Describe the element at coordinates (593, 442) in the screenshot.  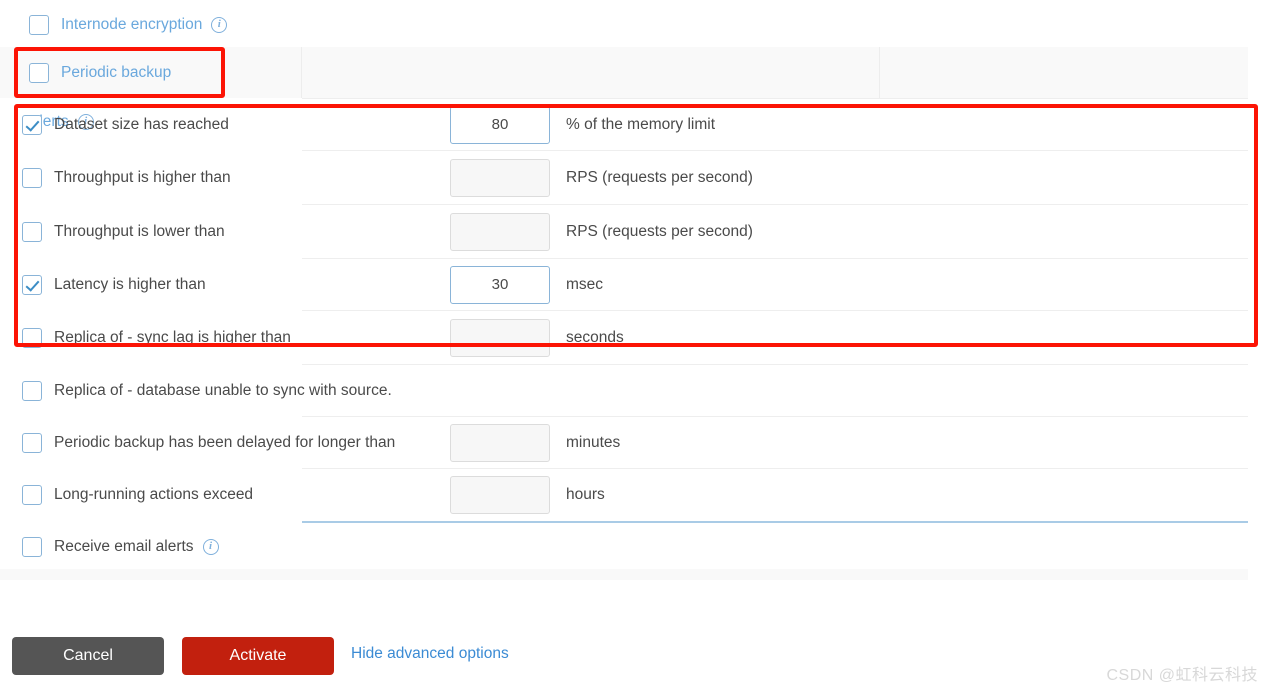
I see `alert-unit: minutes` at that location.